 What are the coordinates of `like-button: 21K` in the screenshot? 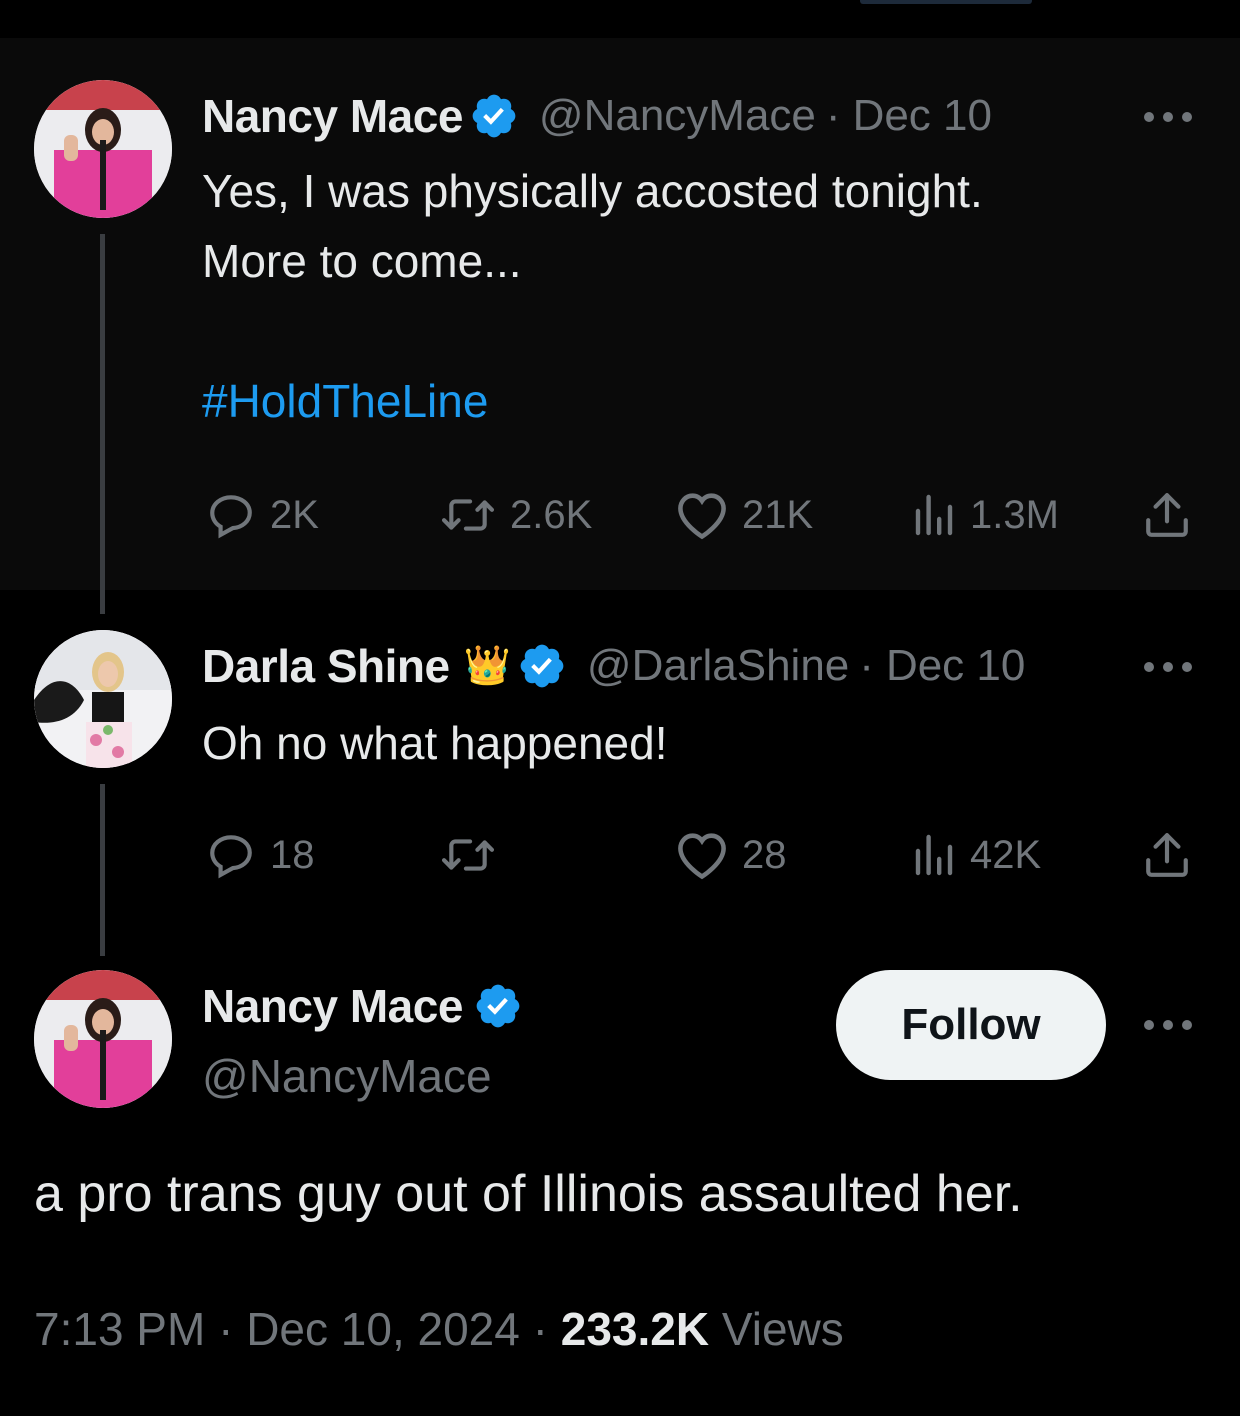 It's located at (743, 515).